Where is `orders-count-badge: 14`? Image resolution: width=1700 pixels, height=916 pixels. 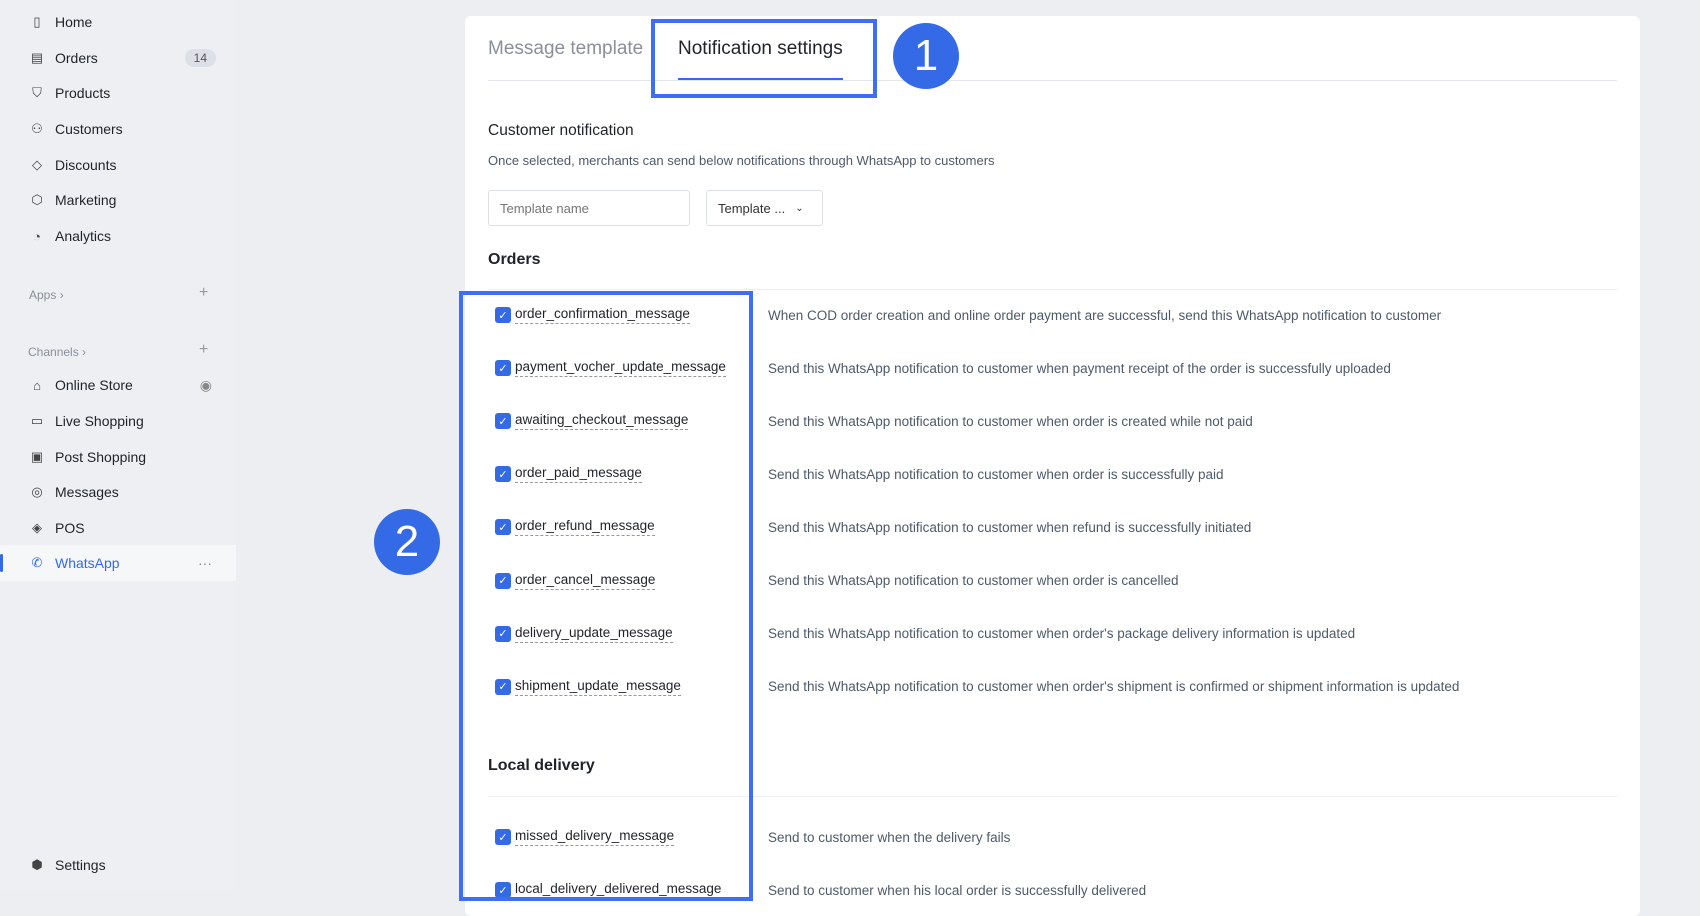
orders-count-badge: 14 is located at coordinates (200, 58).